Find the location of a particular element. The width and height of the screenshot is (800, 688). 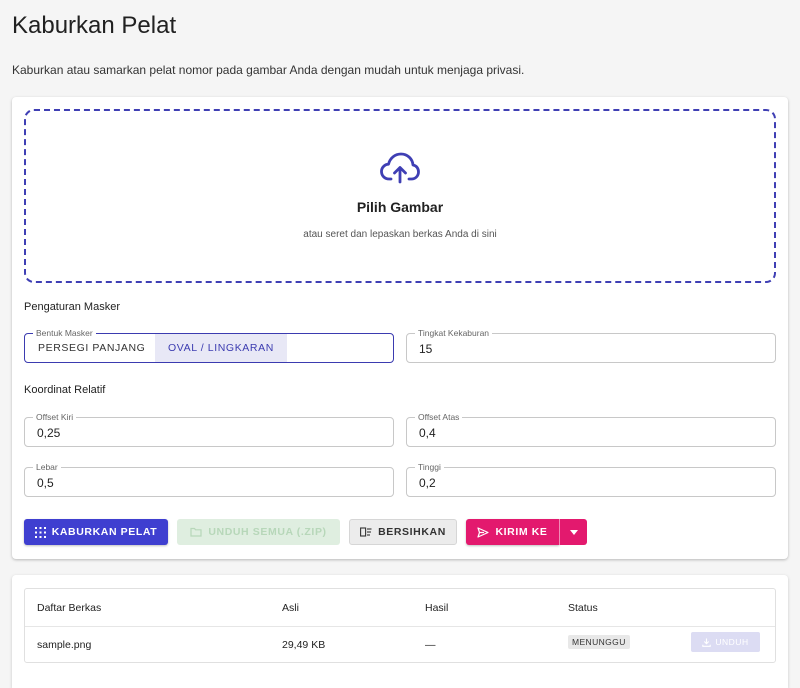

offset-top-label: Offset Atas is located at coordinates (439, 417).